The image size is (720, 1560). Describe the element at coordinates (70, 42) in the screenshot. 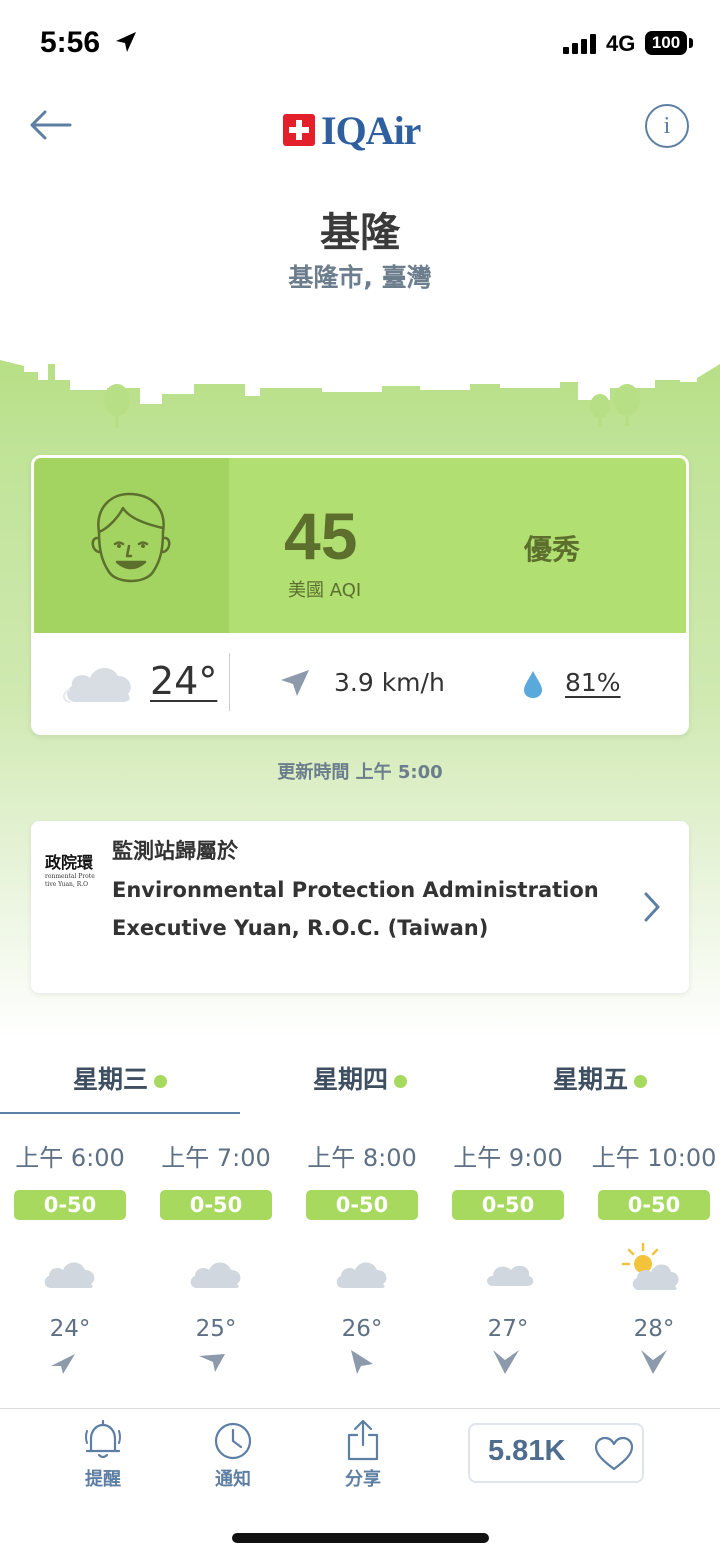

I see `status-time: 5:56` at that location.